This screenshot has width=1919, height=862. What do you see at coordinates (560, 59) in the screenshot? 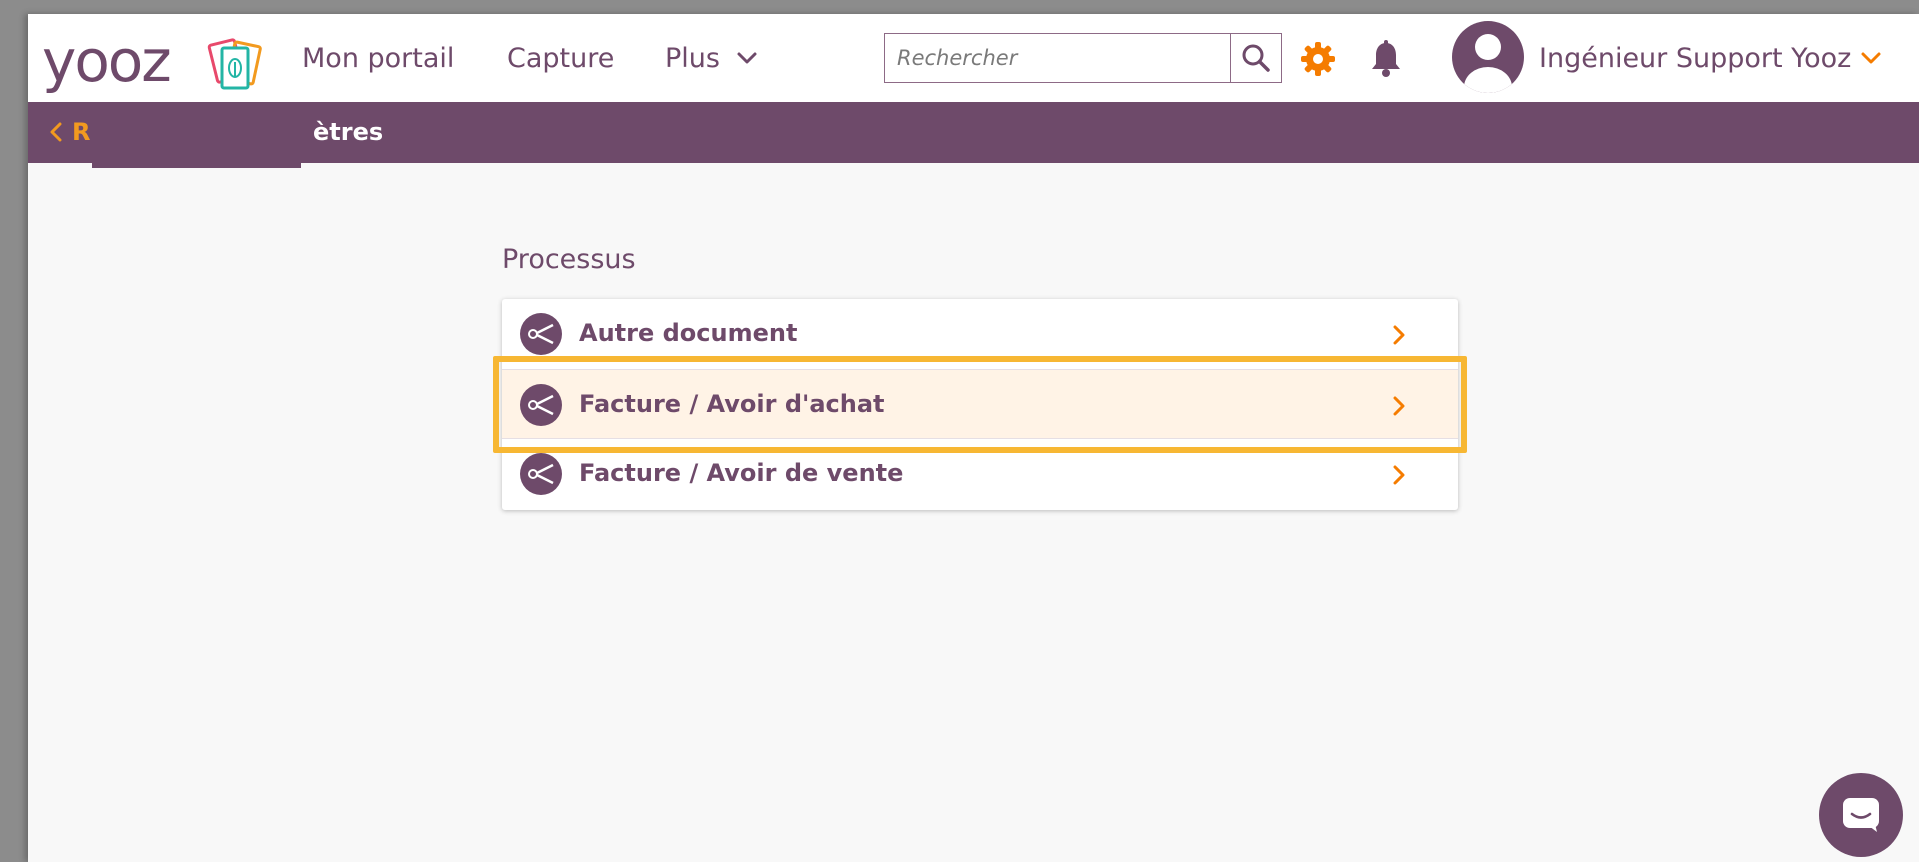
I see `nav-capture: Capture` at bounding box center [560, 59].